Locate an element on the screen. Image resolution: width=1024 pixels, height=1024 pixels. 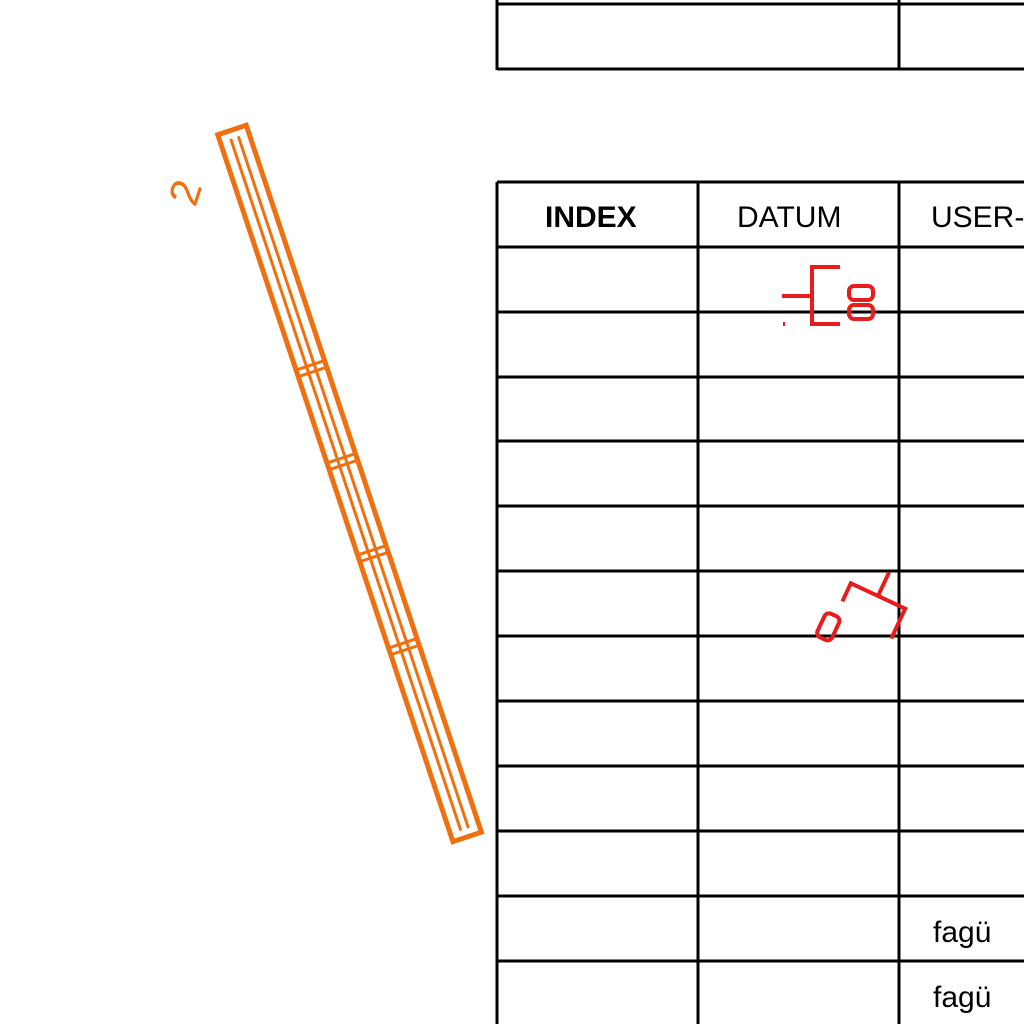
column-header-user: USER- is located at coordinates (977, 217).